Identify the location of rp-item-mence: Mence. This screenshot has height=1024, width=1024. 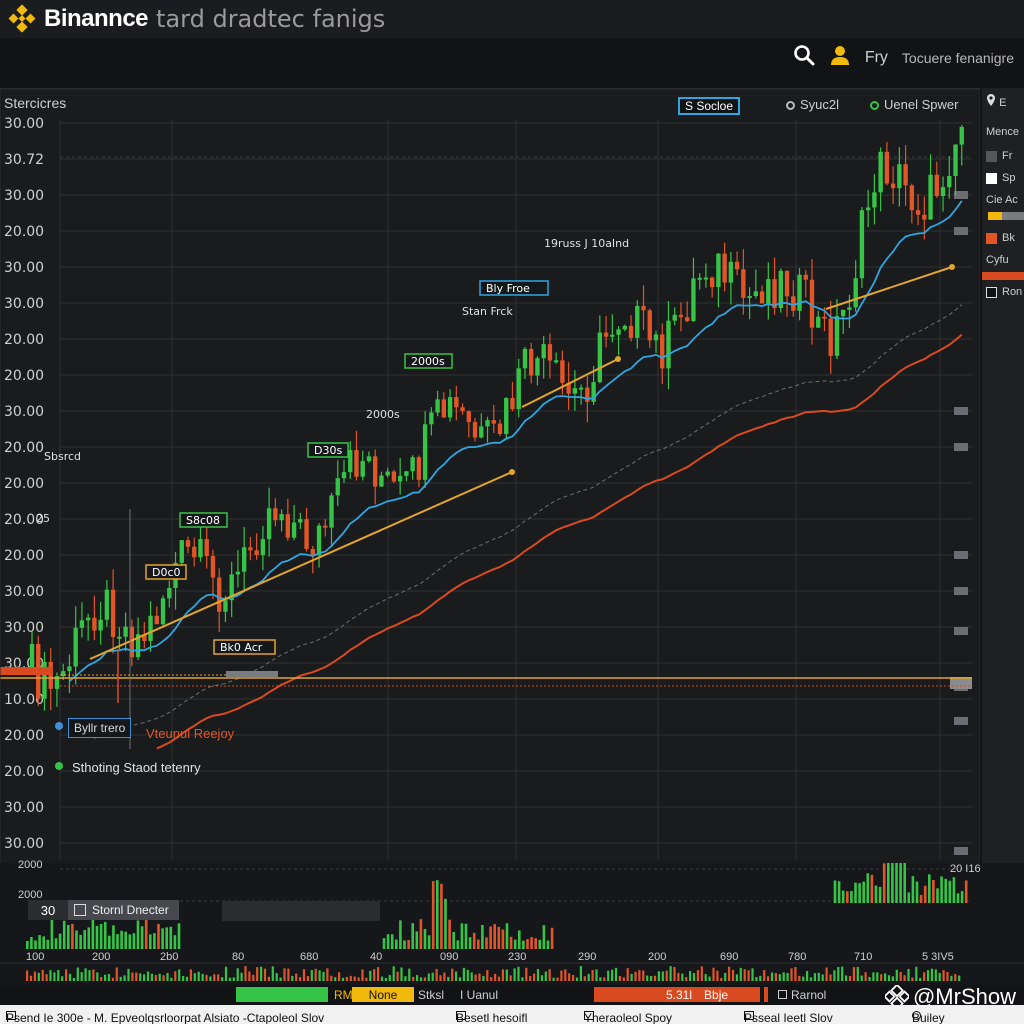
(1002, 132).